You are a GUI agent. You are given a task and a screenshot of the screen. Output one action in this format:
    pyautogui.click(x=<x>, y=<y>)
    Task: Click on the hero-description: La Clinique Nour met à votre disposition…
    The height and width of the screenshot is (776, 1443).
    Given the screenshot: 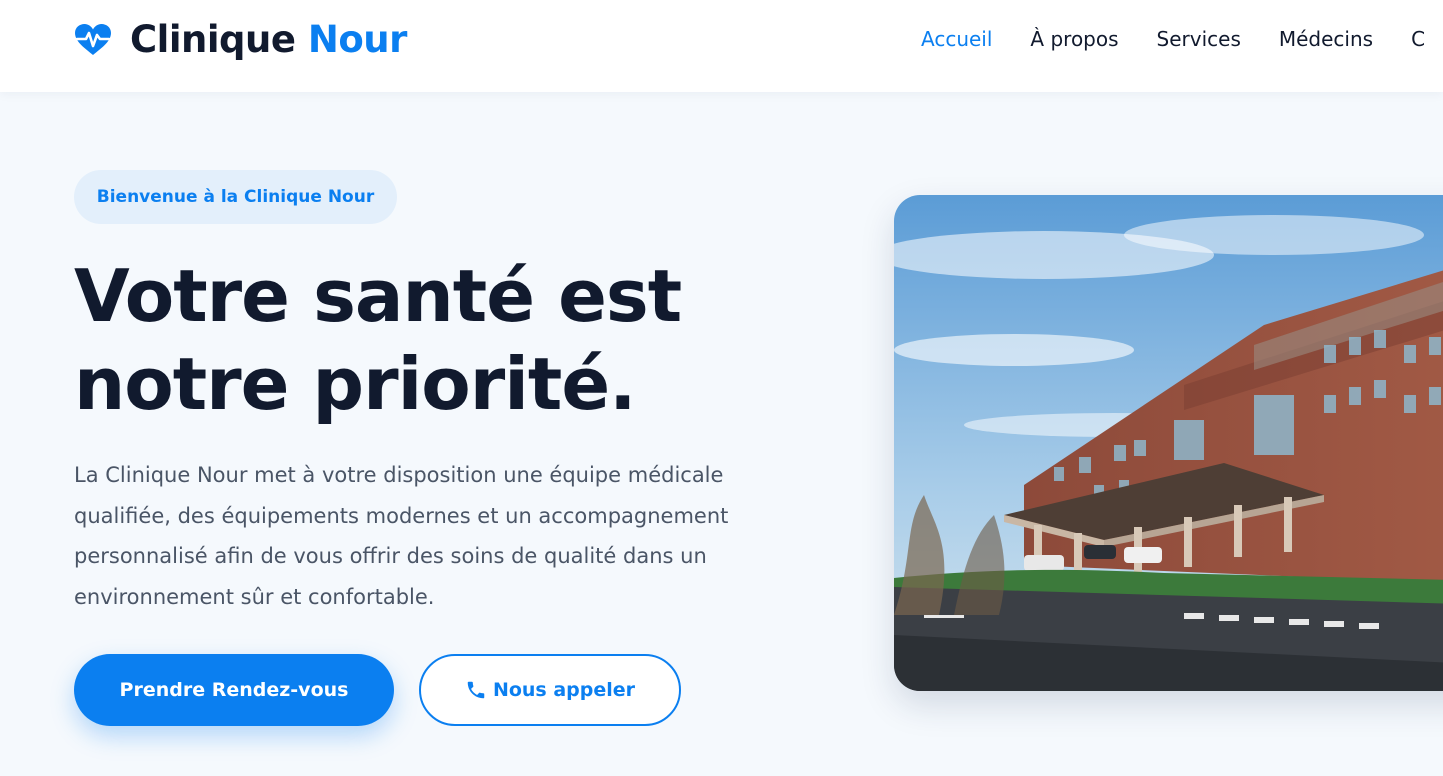 What is the action you would take?
    pyautogui.click(x=401, y=536)
    